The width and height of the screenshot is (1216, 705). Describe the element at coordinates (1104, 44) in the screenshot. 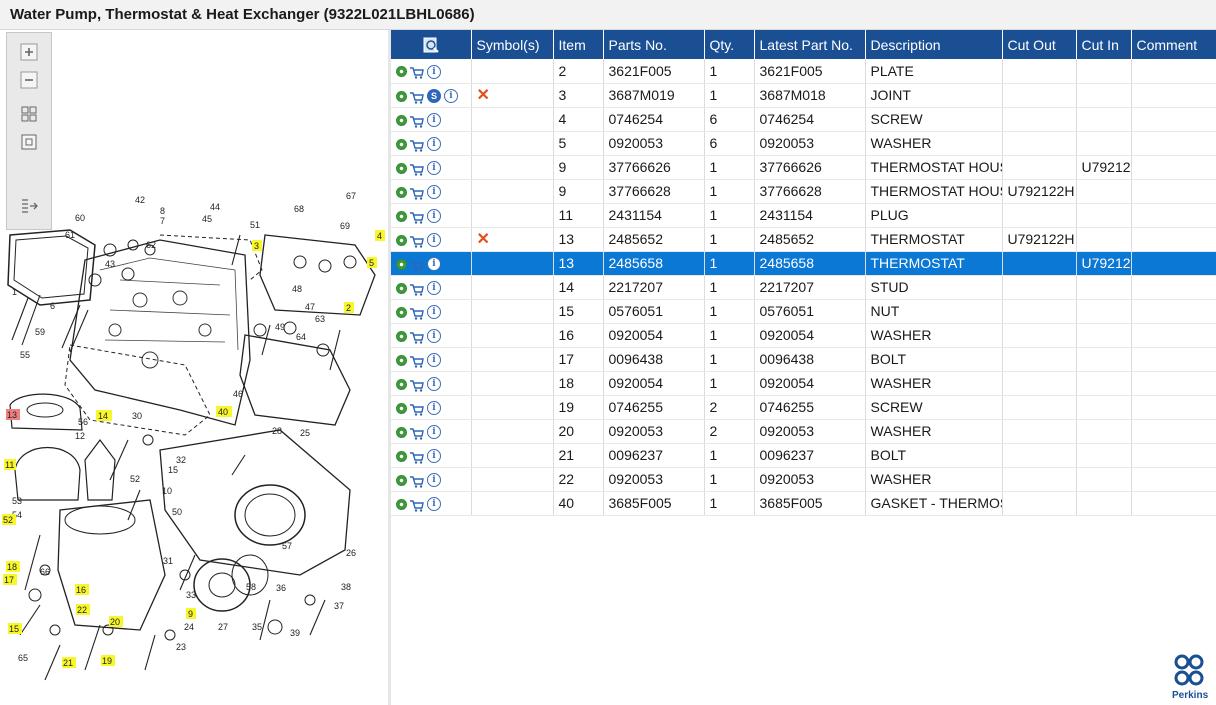

I see `column-header-cut-in: Cut In` at that location.